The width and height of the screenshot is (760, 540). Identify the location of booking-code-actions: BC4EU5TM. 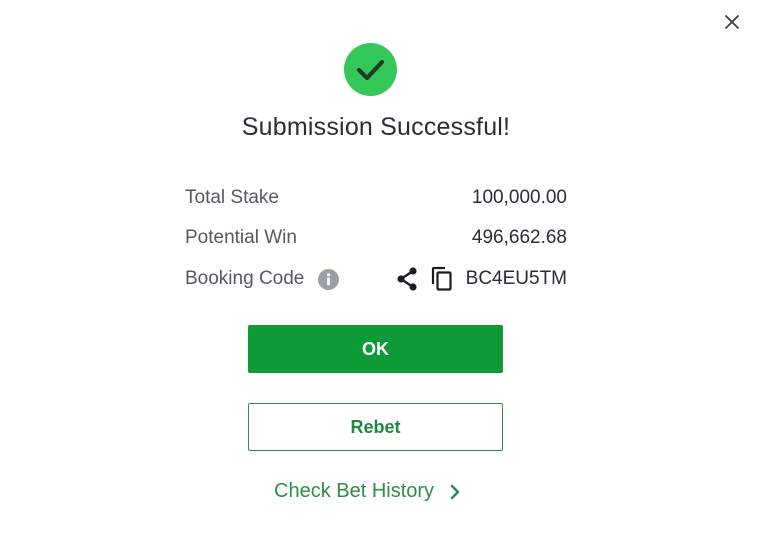
(468, 279).